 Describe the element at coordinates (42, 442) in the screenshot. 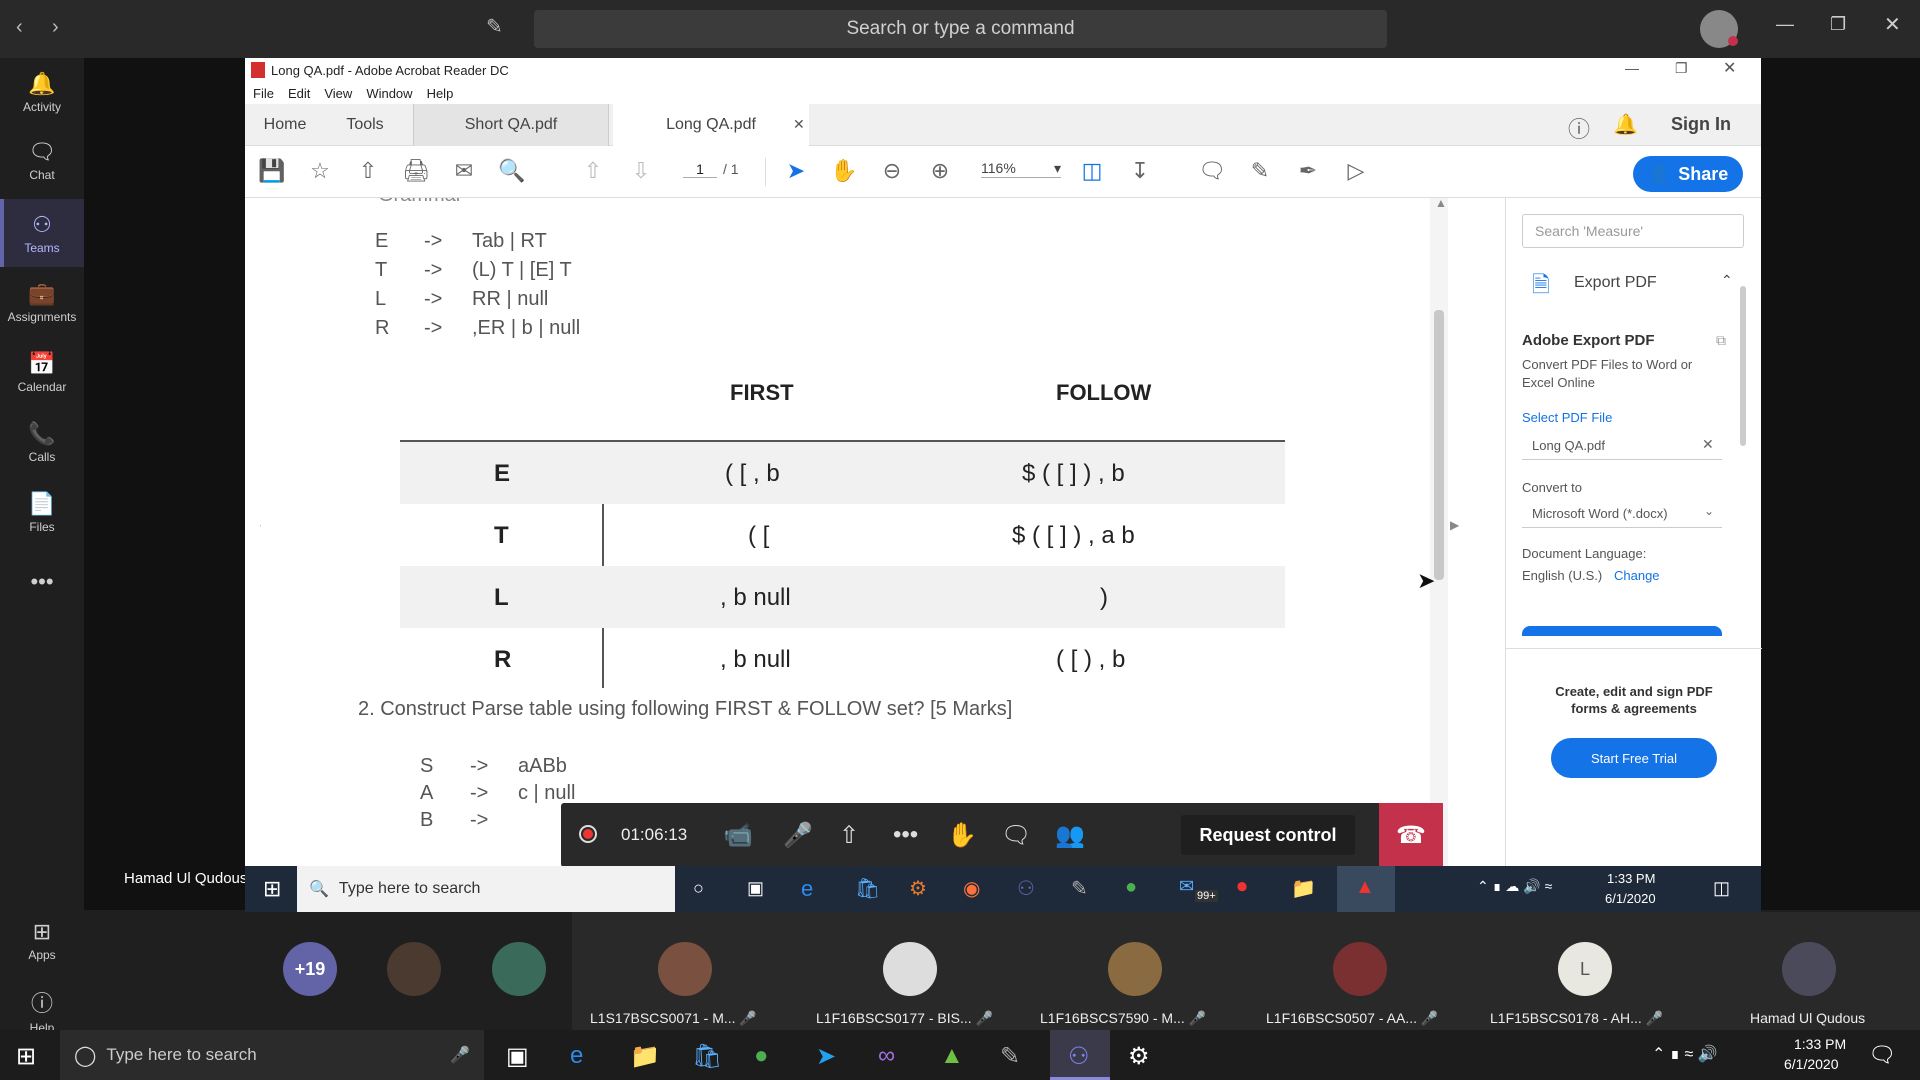

I see `rail-calls: 📞 Calls` at that location.